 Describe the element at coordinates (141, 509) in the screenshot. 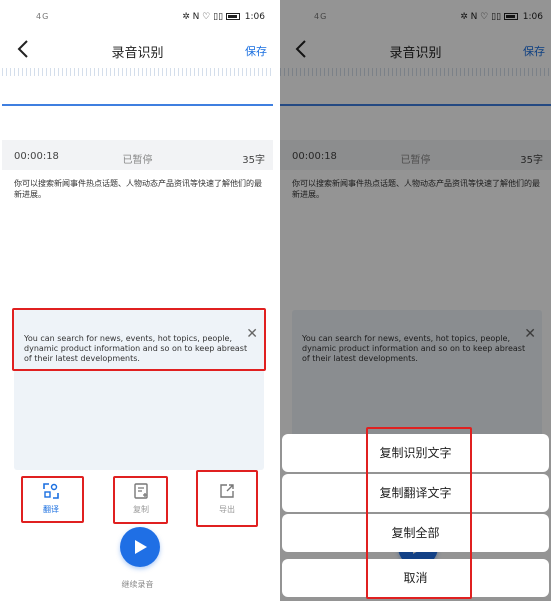

I see `copy-label: 复制` at that location.